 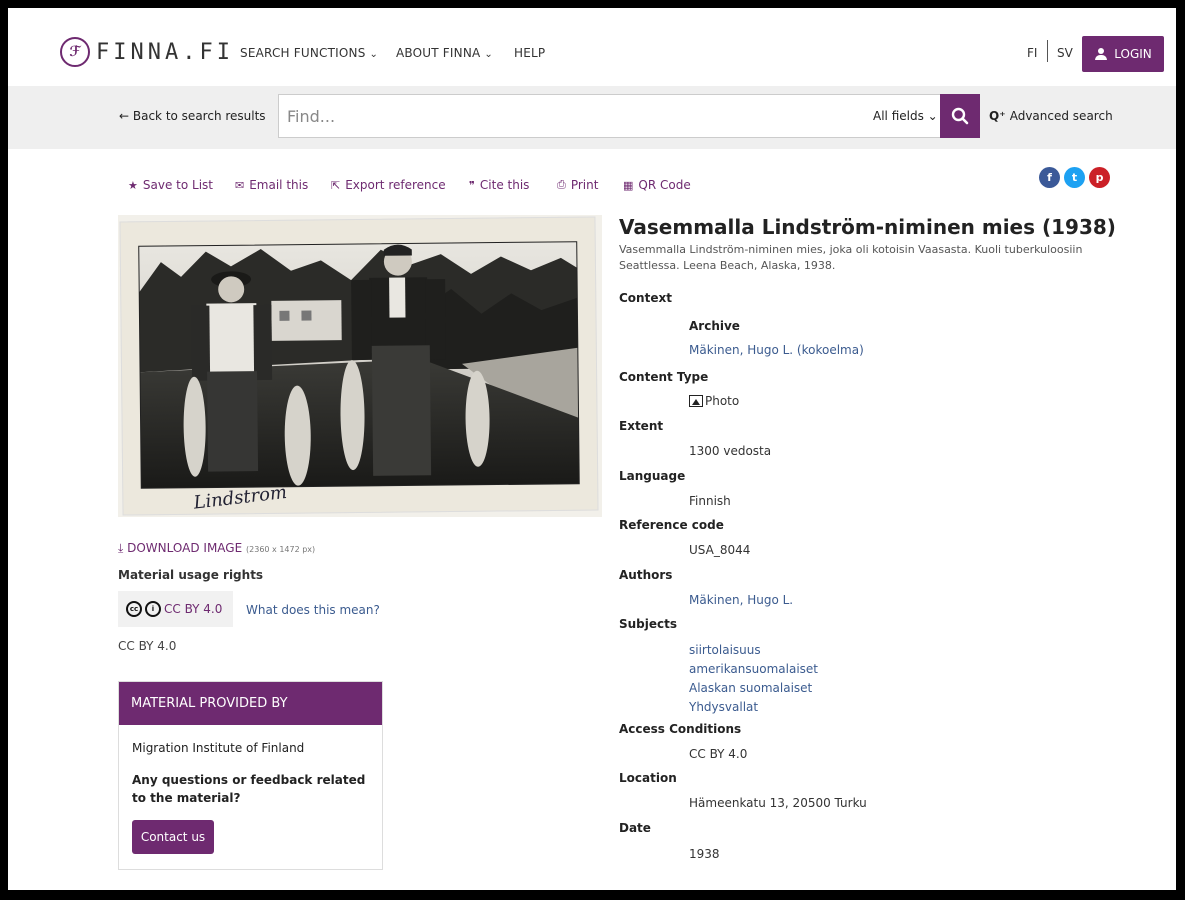 What do you see at coordinates (778, 803) in the screenshot?
I see `location-value: Hämeenkatu 13, 20500 Turku` at bounding box center [778, 803].